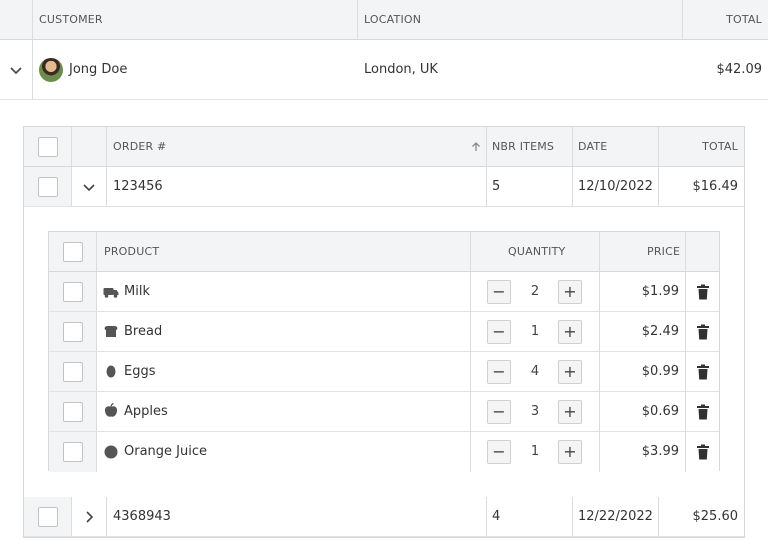 The width and height of the screenshot is (768, 541). What do you see at coordinates (384, 147) in the screenshot?
I see `orders-header-row: ORDER # NBR ITEMS DATE TOTAL` at bounding box center [384, 147].